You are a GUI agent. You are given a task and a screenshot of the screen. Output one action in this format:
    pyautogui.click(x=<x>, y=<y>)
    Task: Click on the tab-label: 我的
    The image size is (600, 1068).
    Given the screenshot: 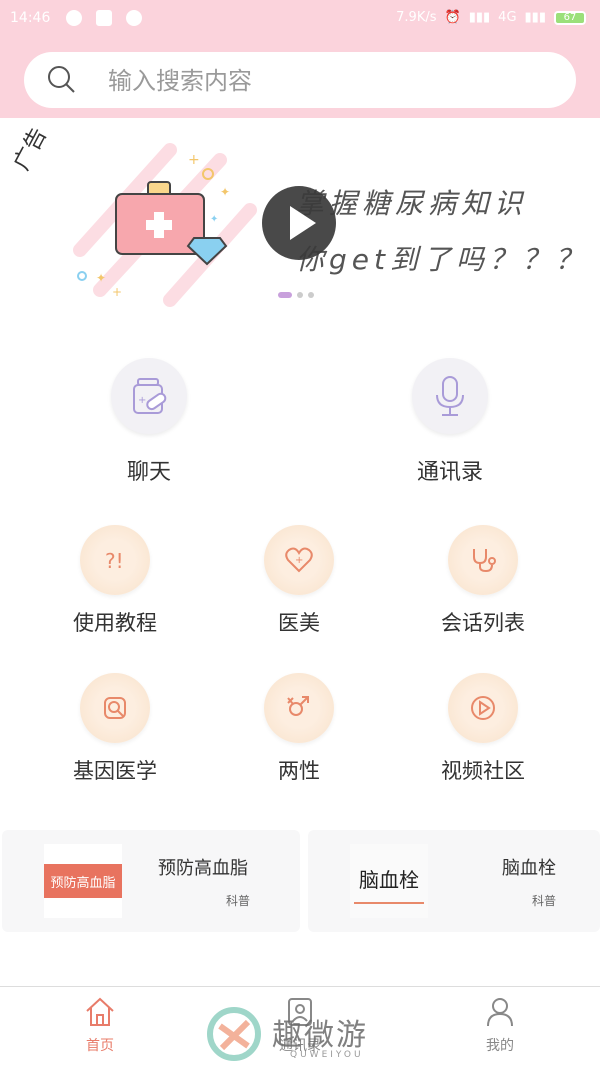 What is the action you would take?
    pyautogui.click(x=500, y=1046)
    